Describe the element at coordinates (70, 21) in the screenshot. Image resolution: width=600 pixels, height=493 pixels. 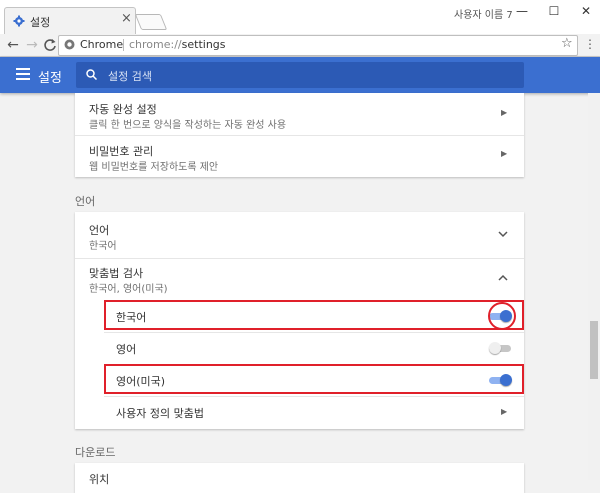
I see `tab-settings: 설정 ×` at that location.